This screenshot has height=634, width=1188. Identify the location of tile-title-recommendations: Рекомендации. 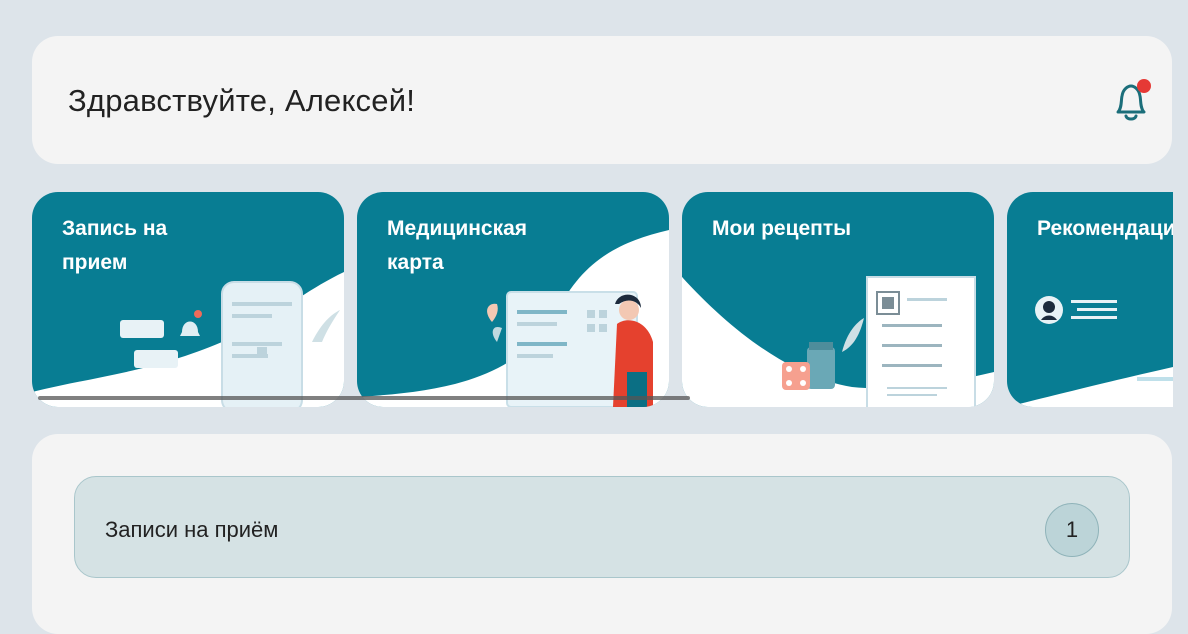
(1105, 228).